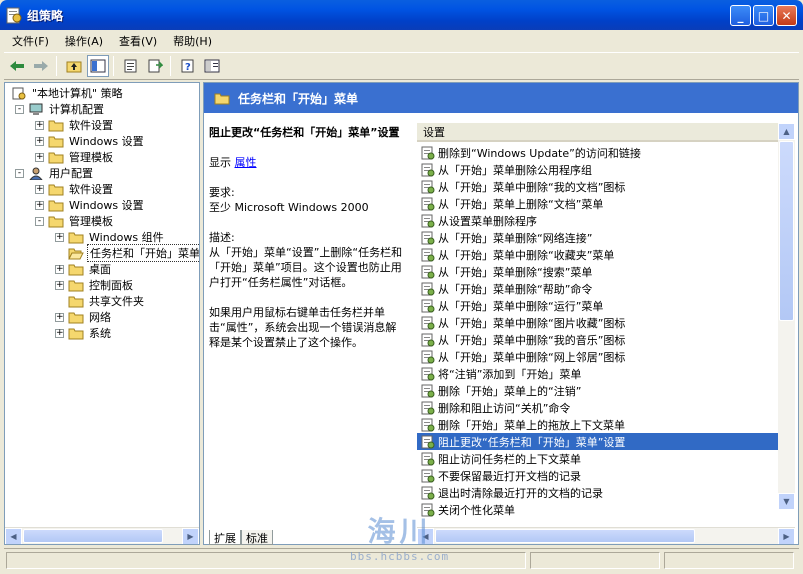  I want to click on up-button, so click(74, 66).